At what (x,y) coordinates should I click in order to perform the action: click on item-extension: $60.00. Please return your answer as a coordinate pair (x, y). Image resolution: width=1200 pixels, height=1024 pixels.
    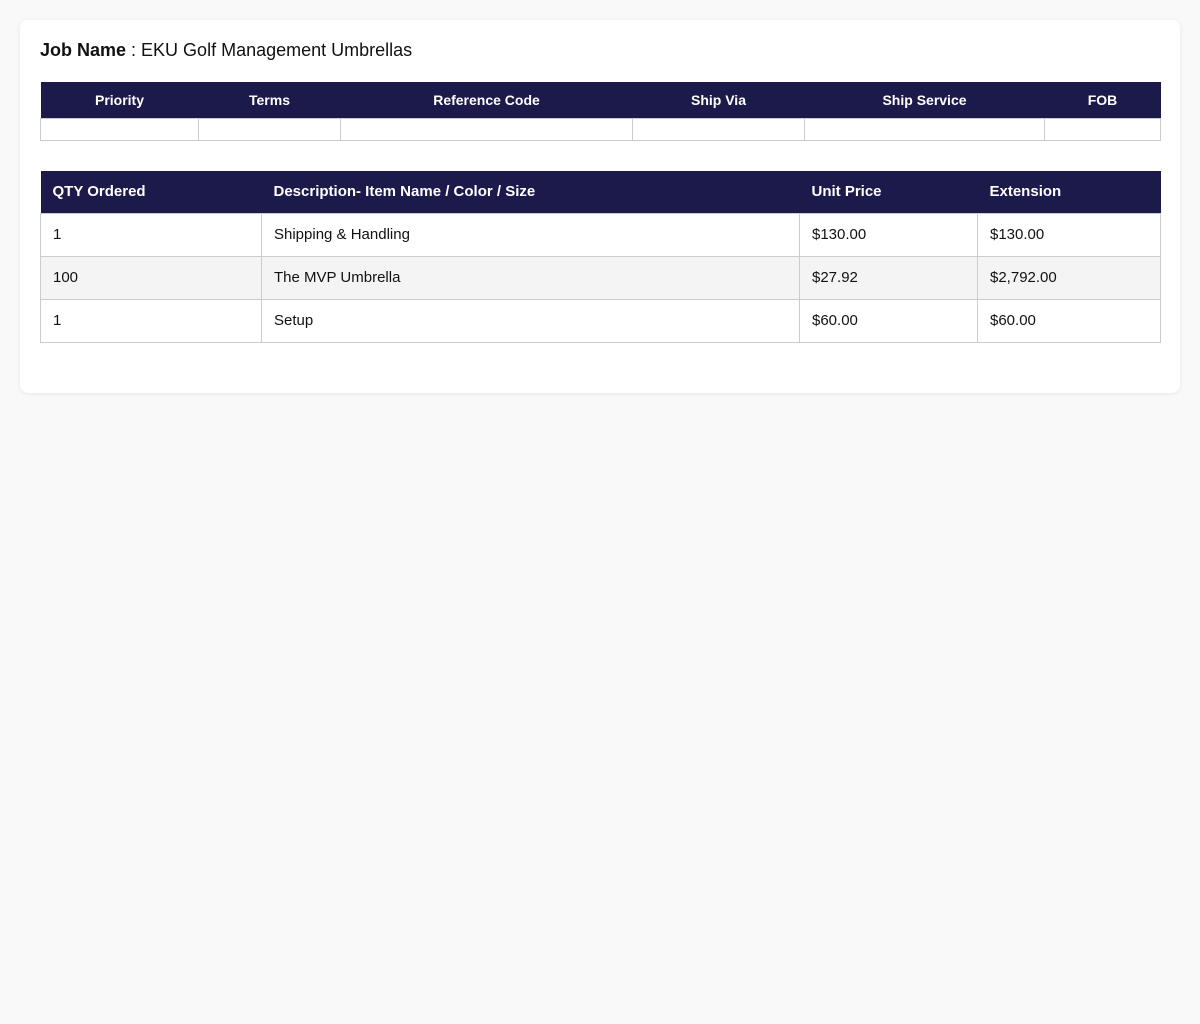
    Looking at the image, I should click on (1069, 320).